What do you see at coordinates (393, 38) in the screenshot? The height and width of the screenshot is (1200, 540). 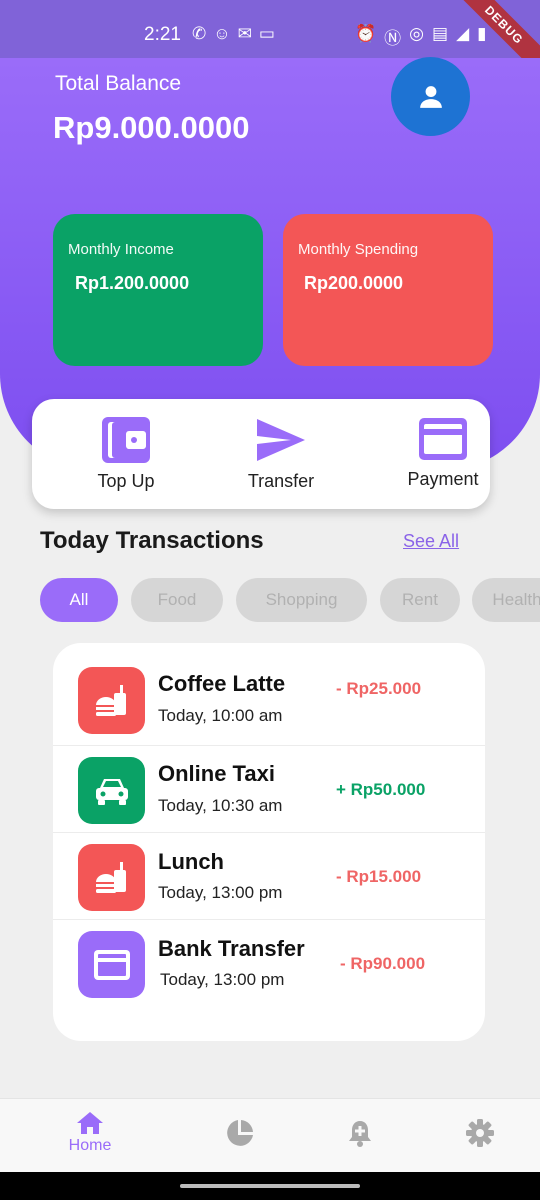 I see `nfc-icon: Ⓝ` at bounding box center [393, 38].